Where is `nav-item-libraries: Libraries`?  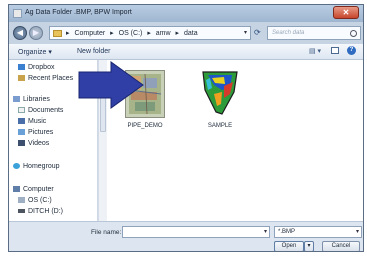 nav-item-libraries: Libraries is located at coordinates (31, 99).